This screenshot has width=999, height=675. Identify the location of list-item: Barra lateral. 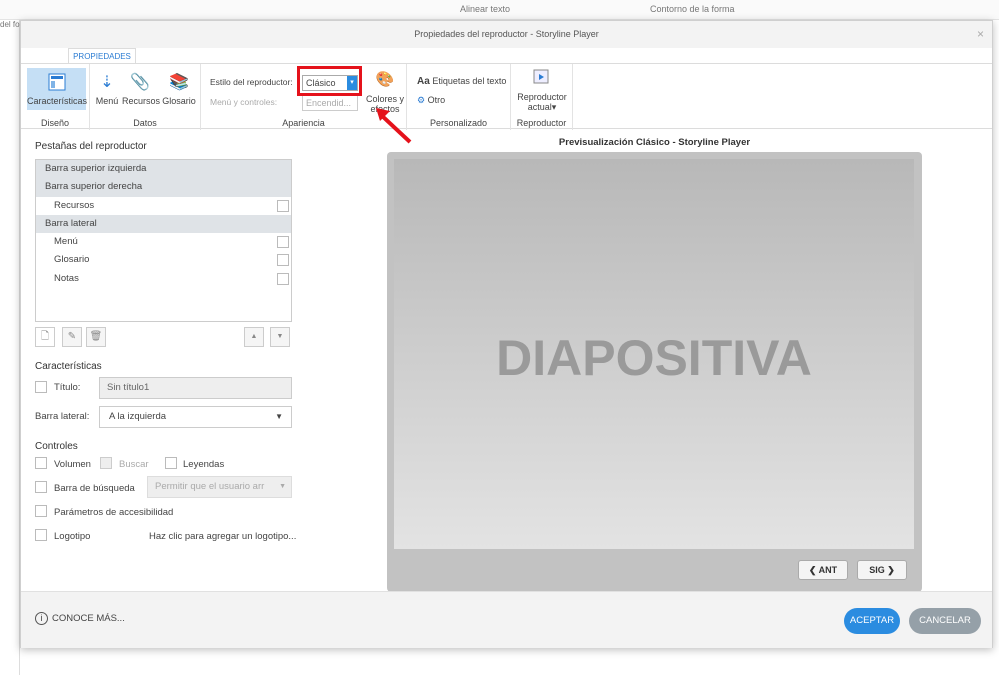
(163, 224).